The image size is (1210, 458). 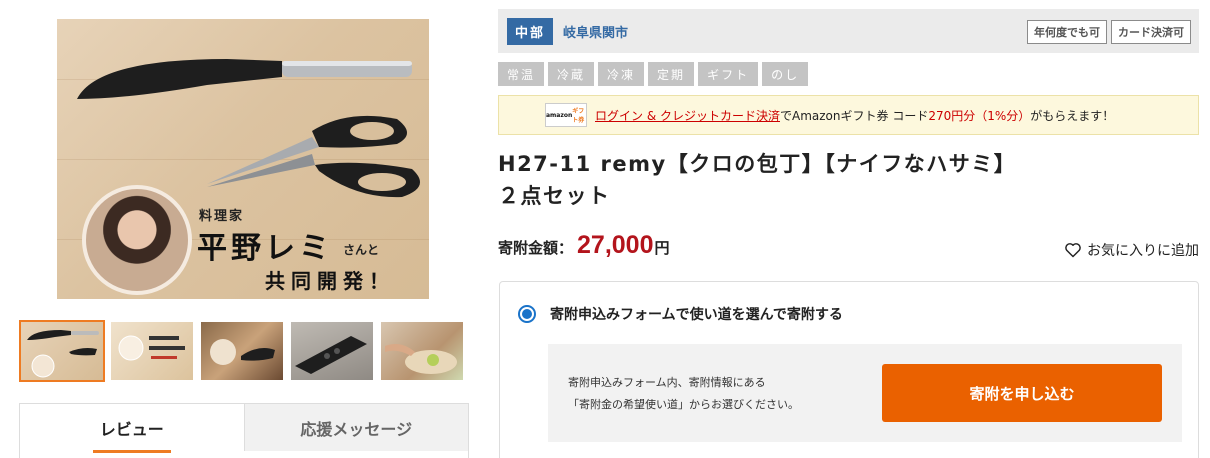 What do you see at coordinates (687, 116) in the screenshot?
I see `login-card-link: ログイン & クレジットカード決済` at bounding box center [687, 116].